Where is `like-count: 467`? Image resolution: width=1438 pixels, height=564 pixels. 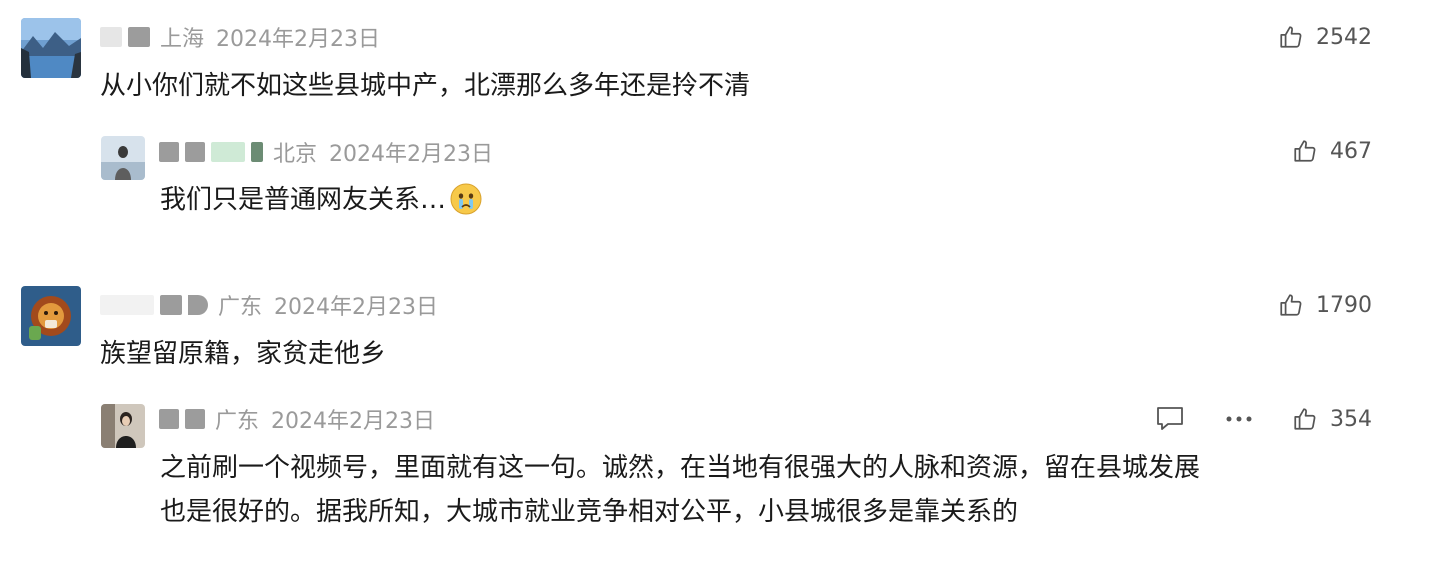
like-count: 467 is located at coordinates (1351, 151).